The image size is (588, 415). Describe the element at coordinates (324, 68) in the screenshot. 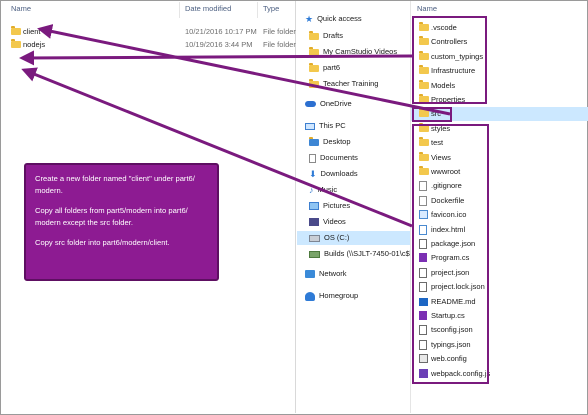

I see `nav-item-part6: part6` at that location.